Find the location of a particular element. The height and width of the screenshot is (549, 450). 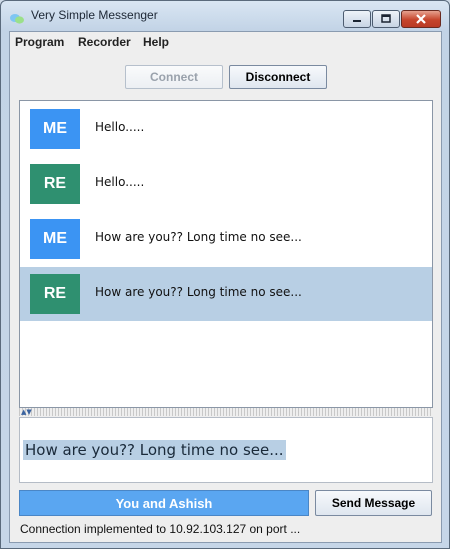

minimize-button is located at coordinates (357, 19).